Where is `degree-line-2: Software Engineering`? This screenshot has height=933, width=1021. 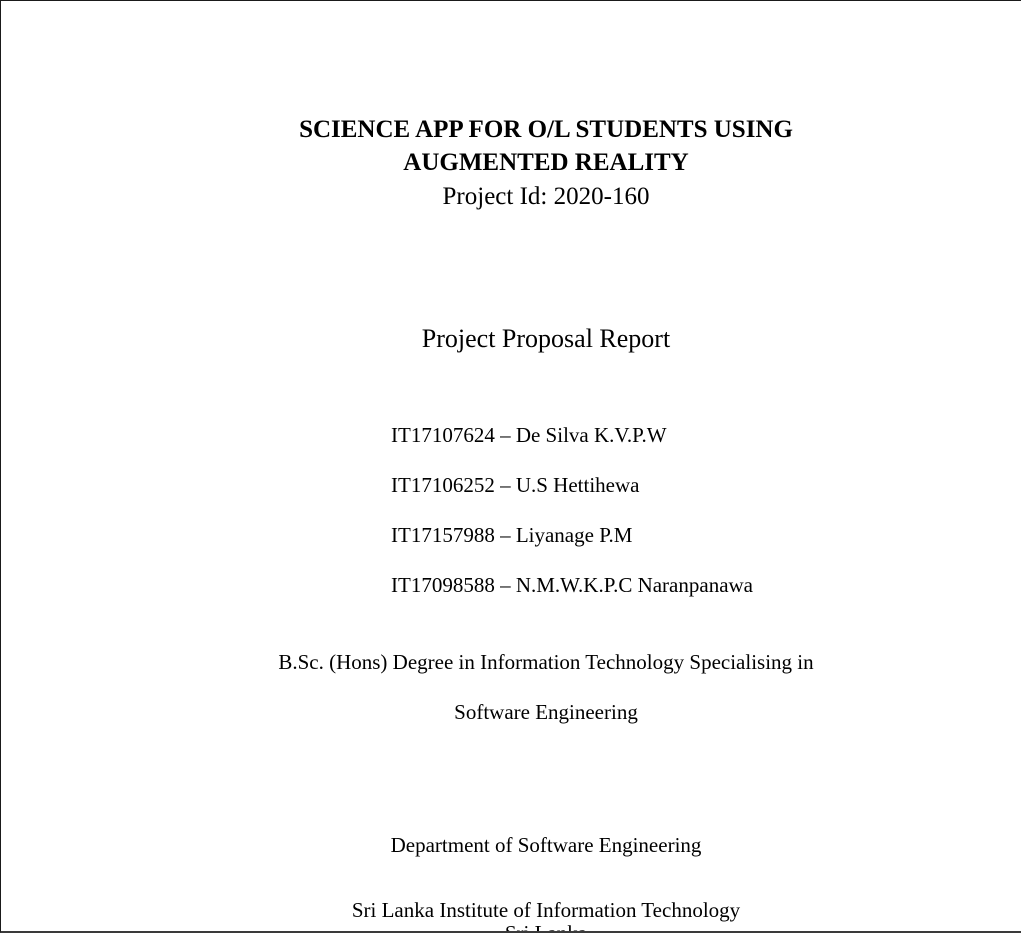 degree-line-2: Software Engineering is located at coordinates (546, 712).